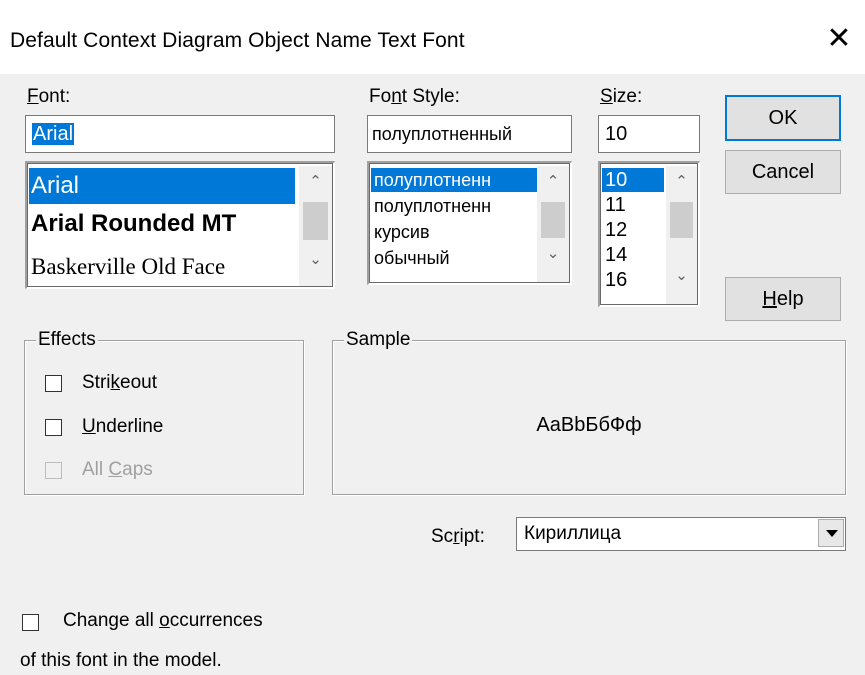 The height and width of the screenshot is (675, 865). I want to click on size-scrollbar: ⌃ ⌄, so click(681, 235).